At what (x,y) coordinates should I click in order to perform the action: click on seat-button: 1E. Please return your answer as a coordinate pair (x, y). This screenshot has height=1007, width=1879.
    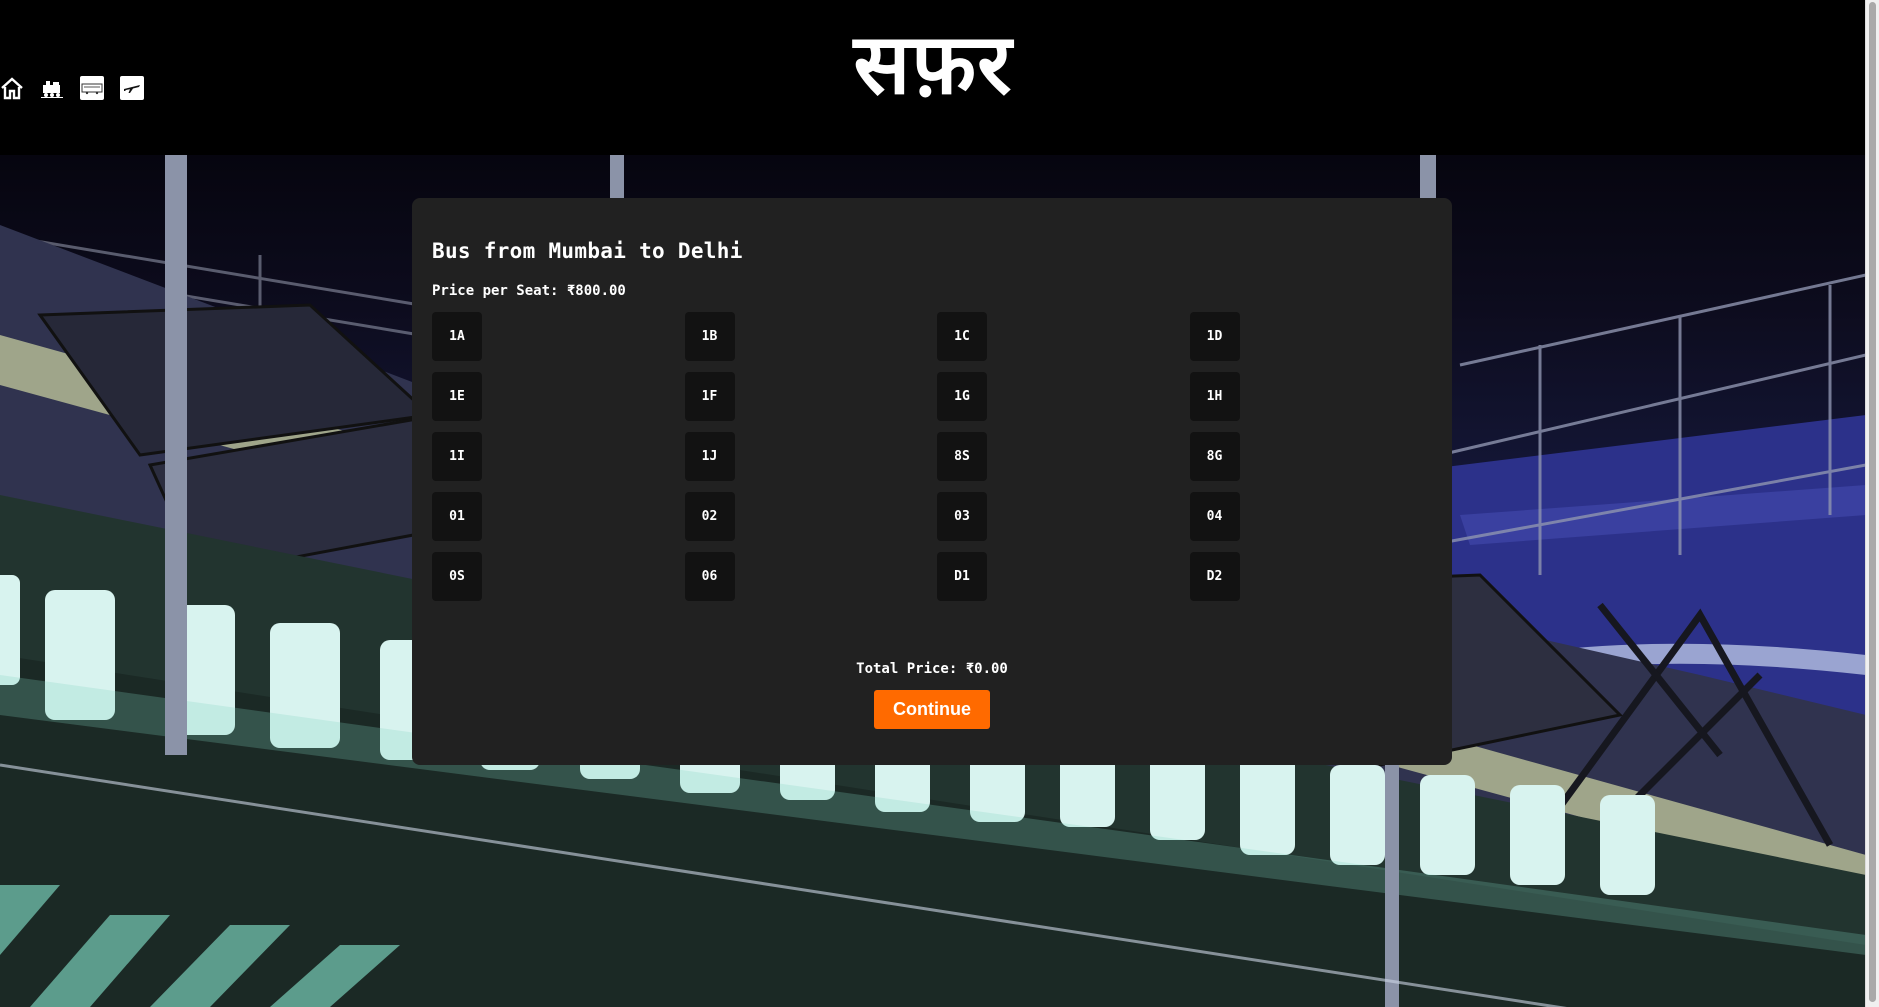
    Looking at the image, I should click on (457, 396).